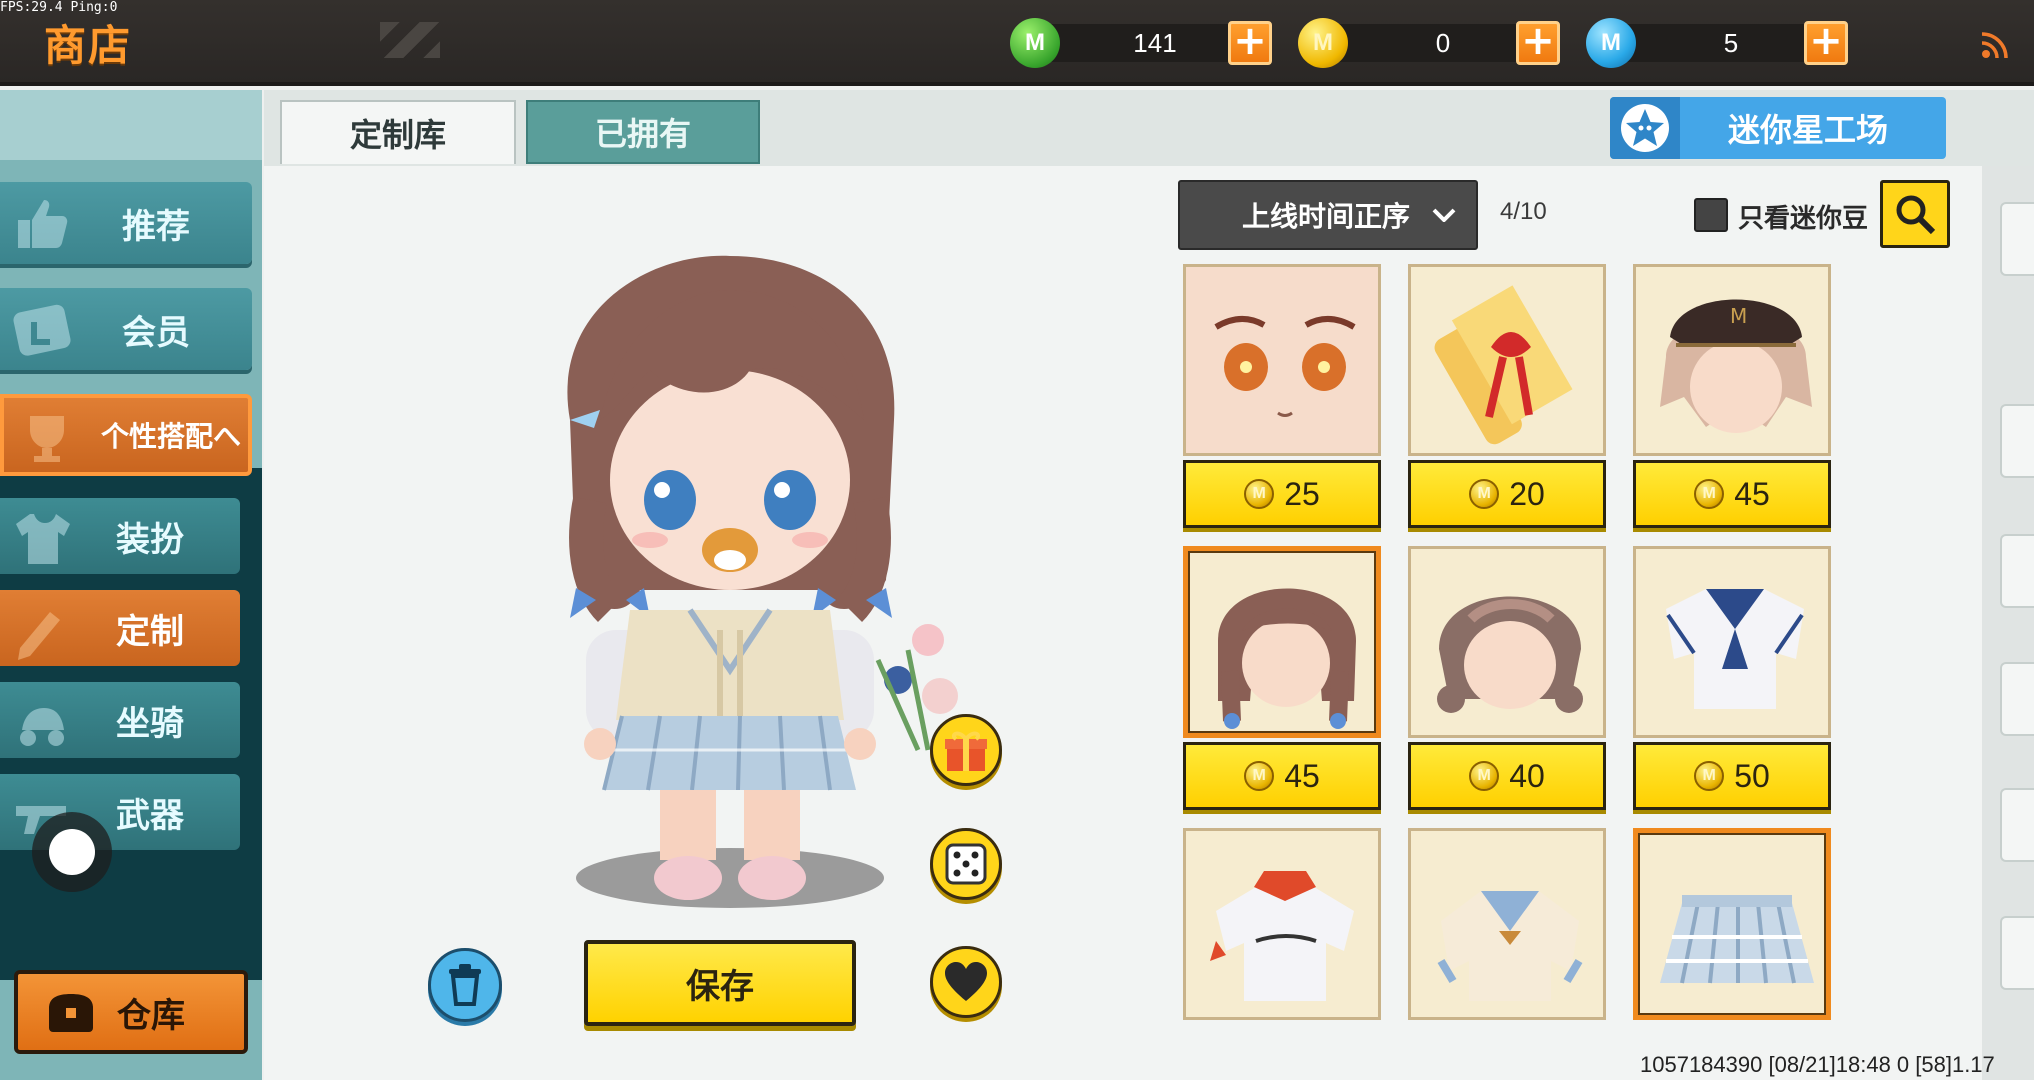  I want to click on item-card-sailor-shirt: M 50, so click(1732, 678).